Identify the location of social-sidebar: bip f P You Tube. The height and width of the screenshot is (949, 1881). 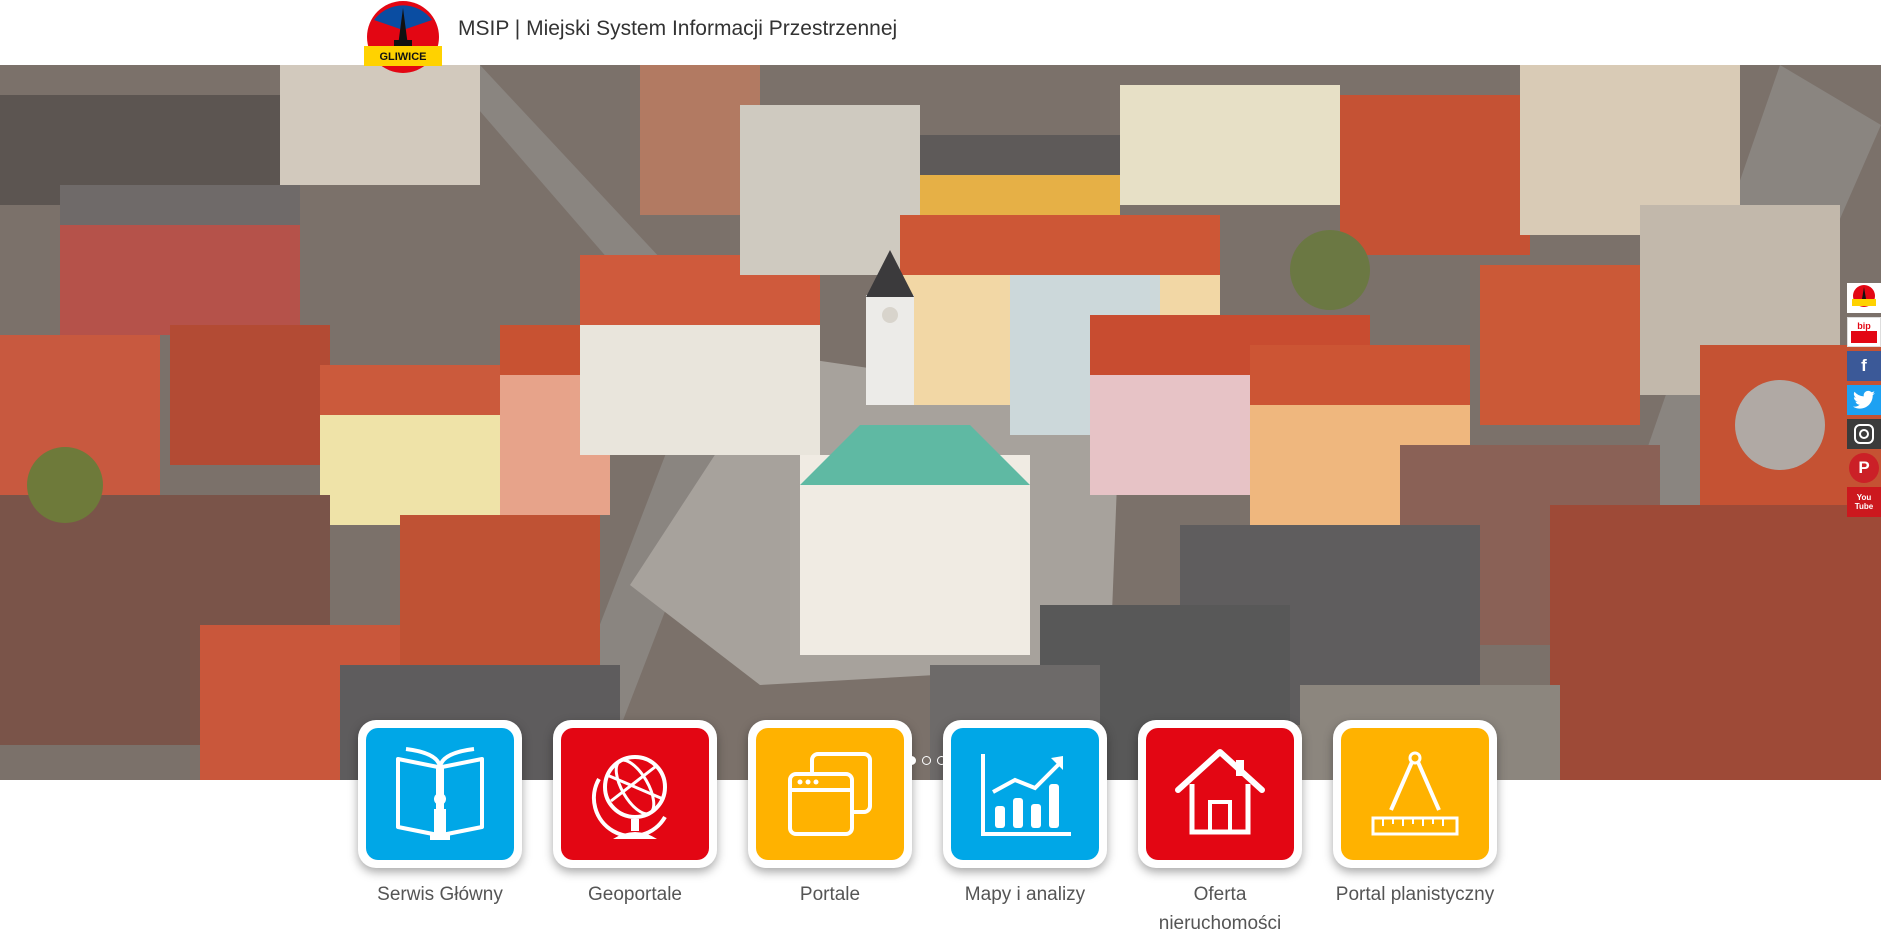
(1864, 402).